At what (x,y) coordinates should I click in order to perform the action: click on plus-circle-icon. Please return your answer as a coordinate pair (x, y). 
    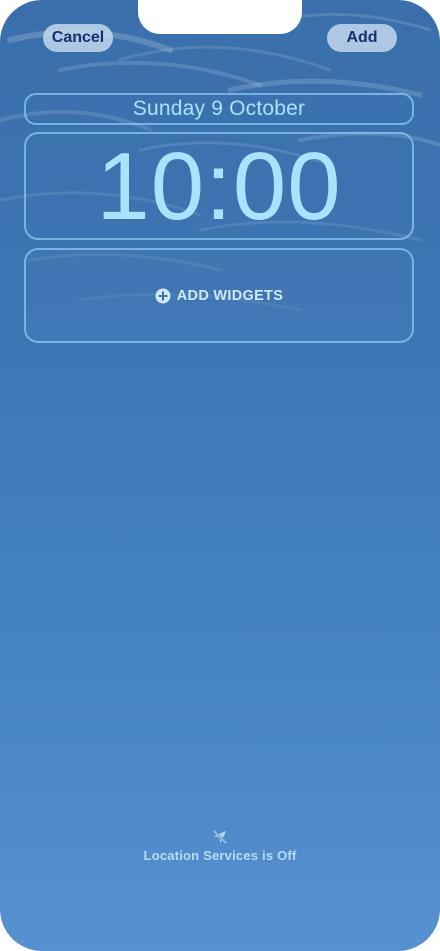
    Looking at the image, I should click on (163, 295).